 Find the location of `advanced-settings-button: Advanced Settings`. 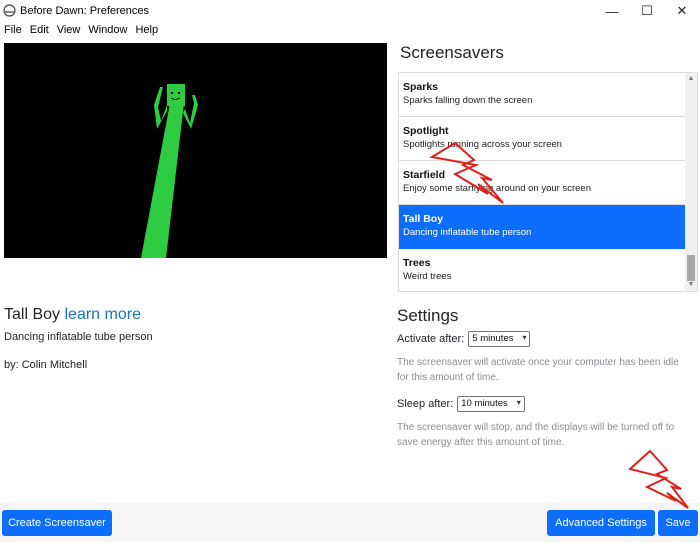

advanced-settings-button: Advanced Settings is located at coordinates (601, 523).